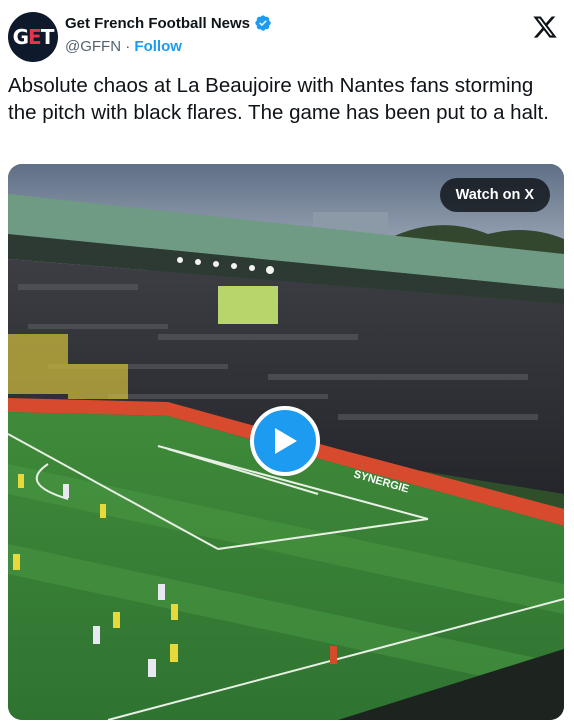  I want to click on author-handle: @GFFN, so click(93, 46).